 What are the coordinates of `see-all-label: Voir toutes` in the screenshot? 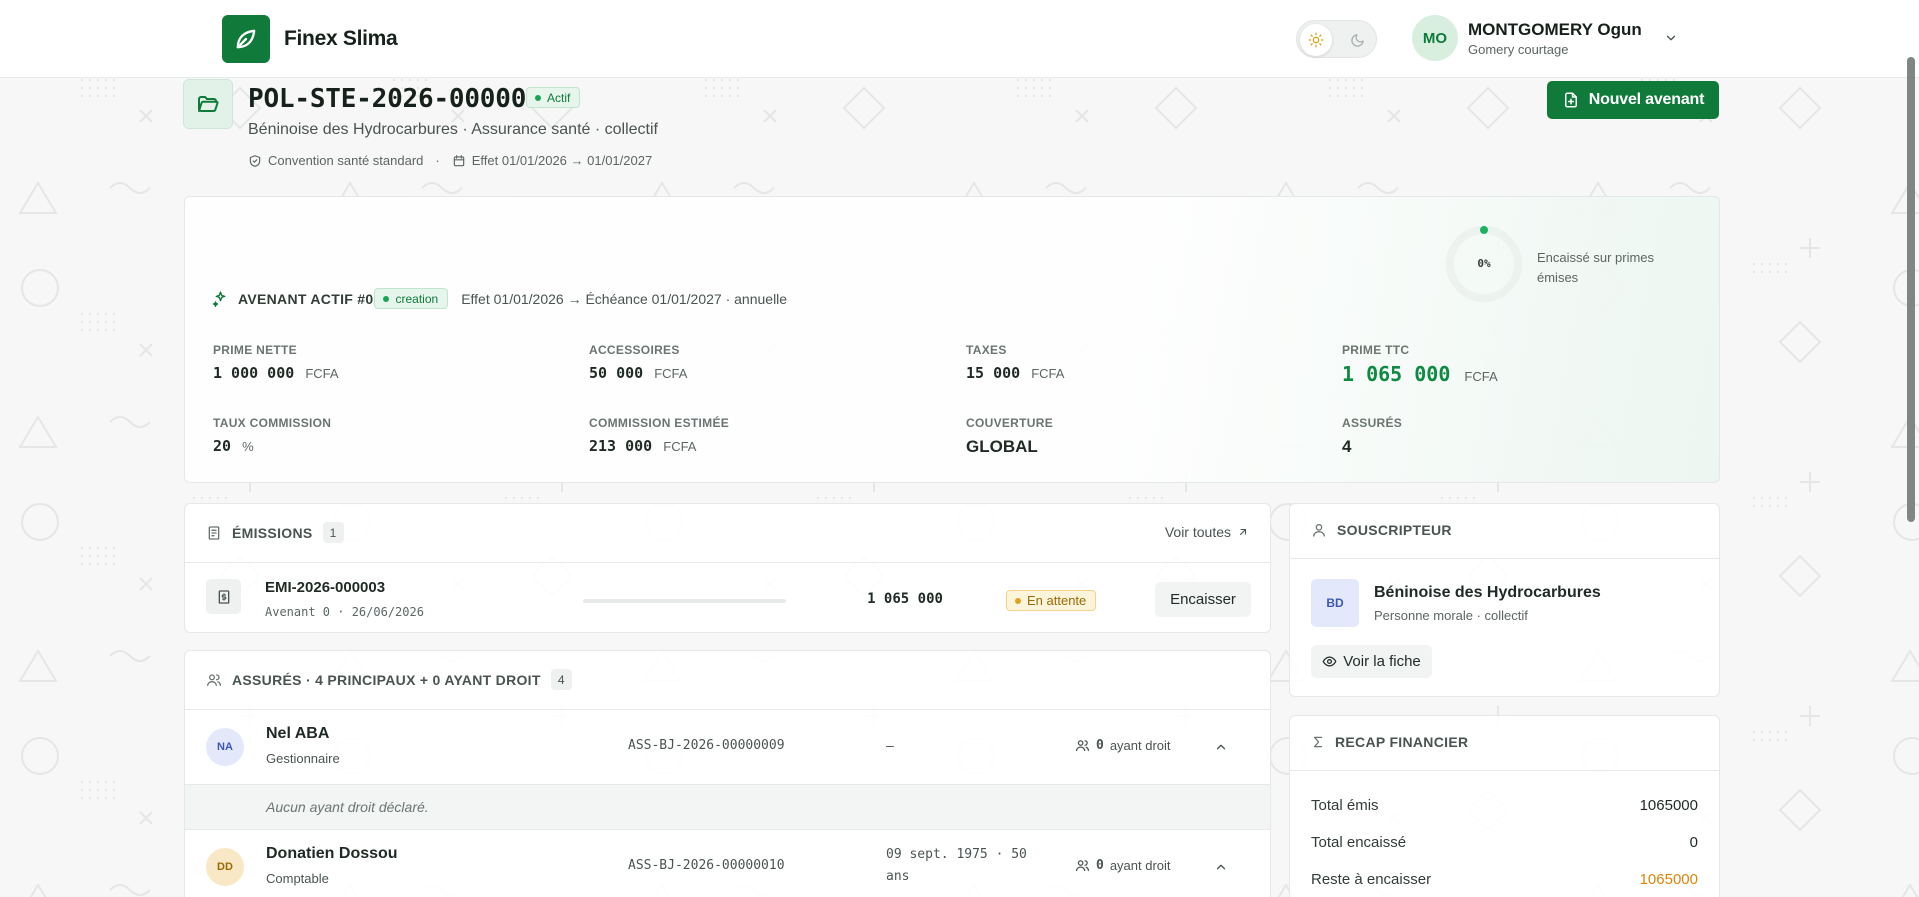 It's located at (1197, 532).